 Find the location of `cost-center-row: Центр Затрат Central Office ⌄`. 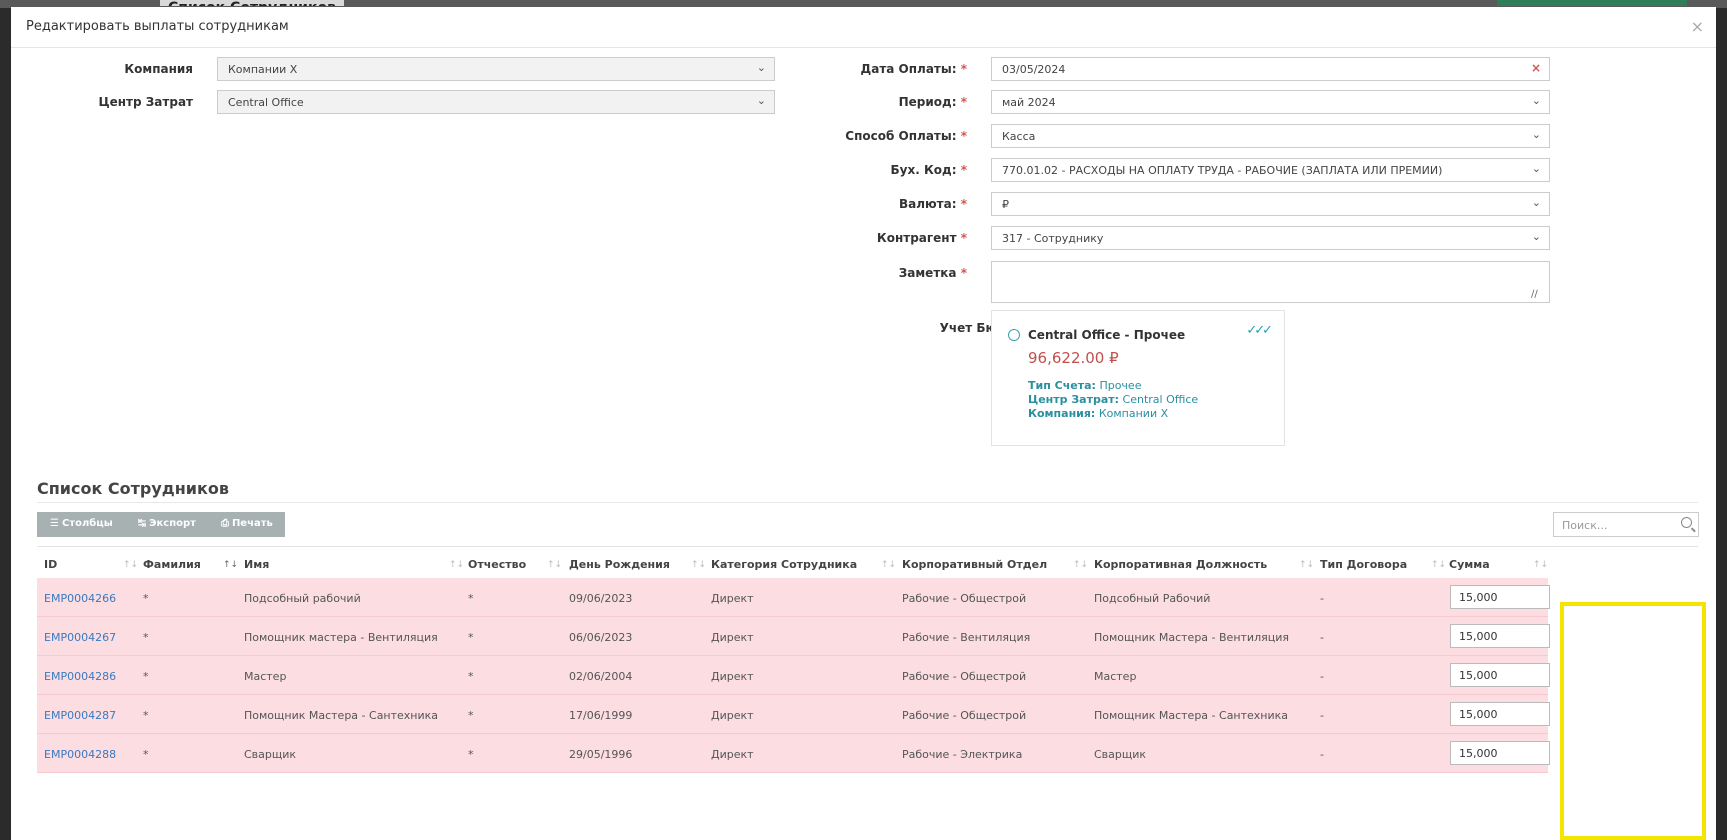

cost-center-row: Центр Затрат Central Office ⌄ is located at coordinates (411, 102).